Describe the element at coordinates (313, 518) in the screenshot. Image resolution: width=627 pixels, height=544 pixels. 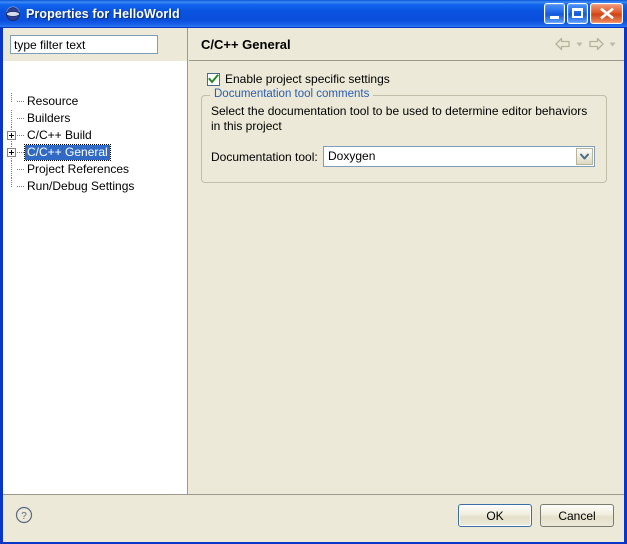
I see `dialog-footer: ? OK Cancel` at that location.